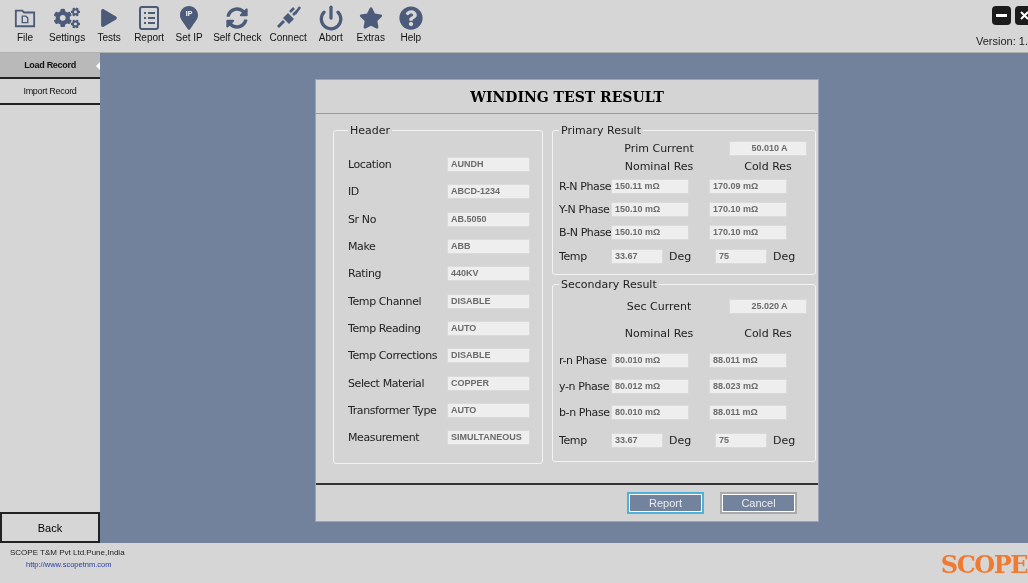  What do you see at coordinates (393, 410) in the screenshot?
I see `field-label: Transformer Type` at bounding box center [393, 410].